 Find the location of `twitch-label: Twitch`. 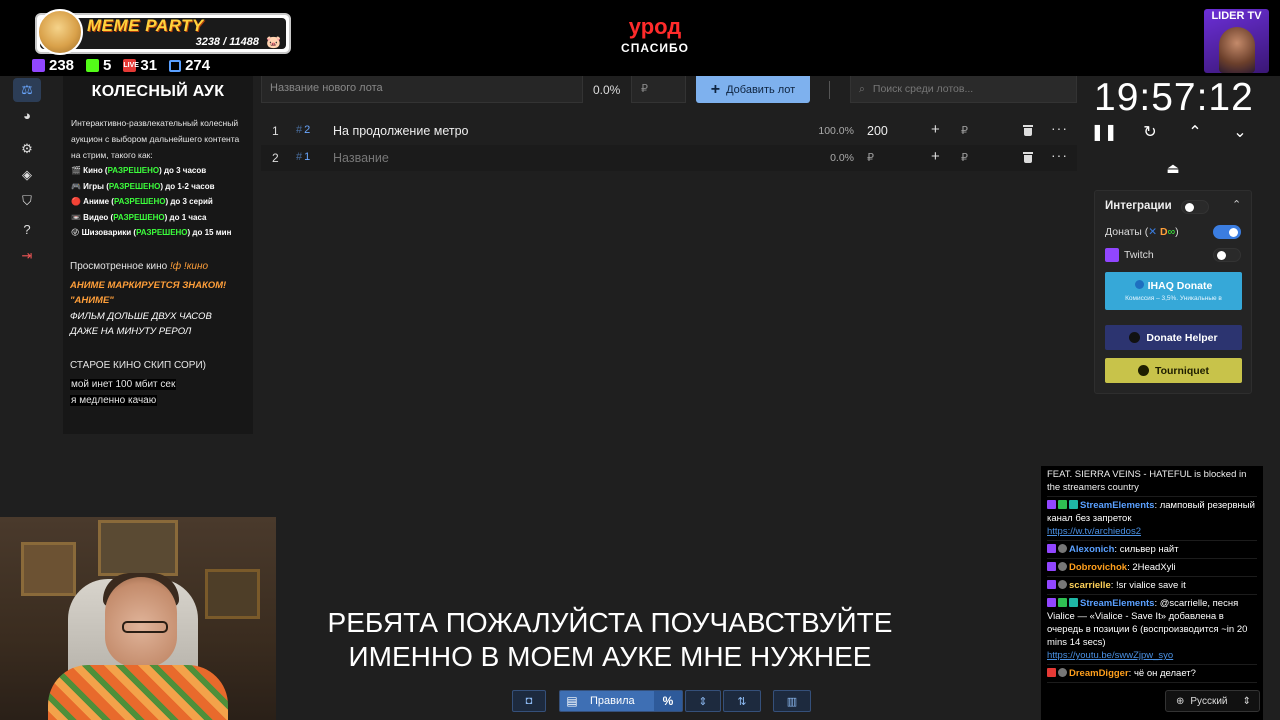

twitch-label: Twitch is located at coordinates (1139, 255).